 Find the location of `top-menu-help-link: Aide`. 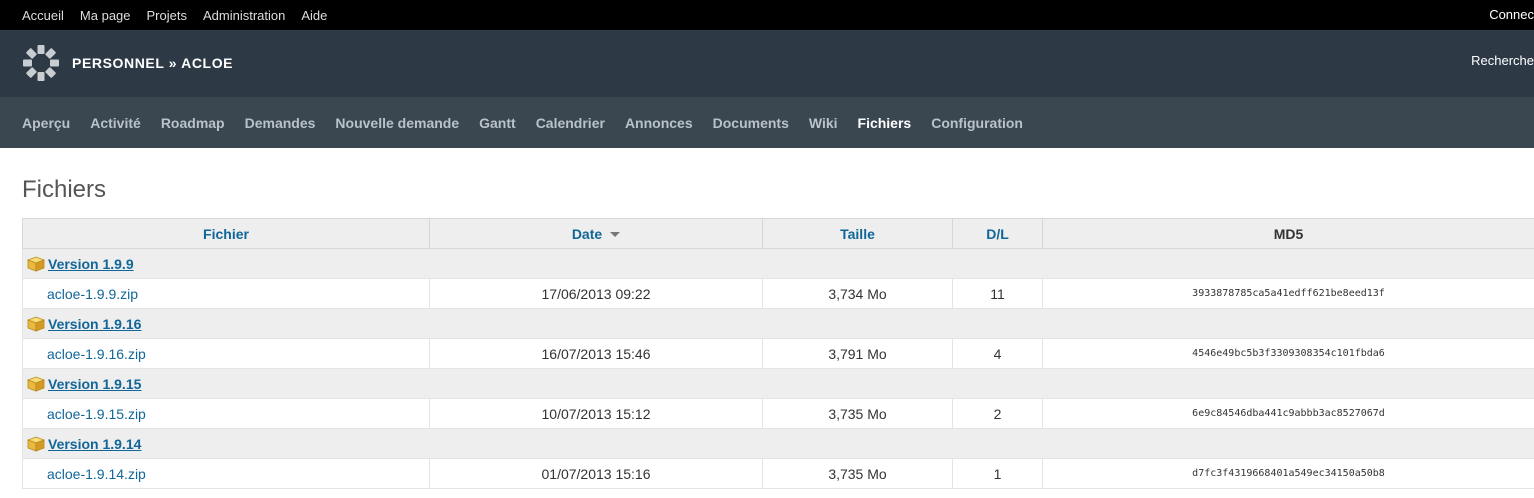

top-menu-help-link: Aide is located at coordinates (314, 15).